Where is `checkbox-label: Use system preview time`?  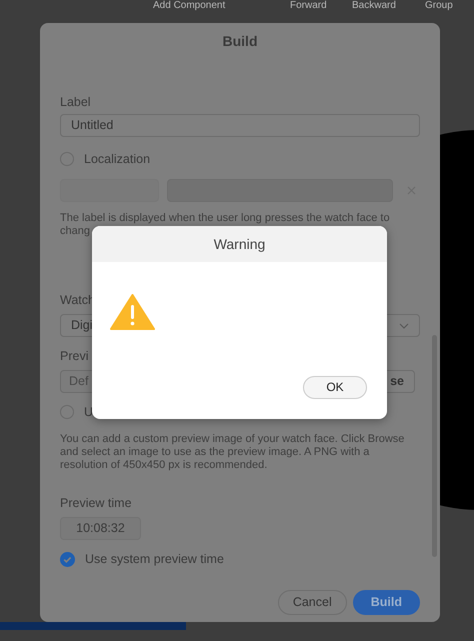
checkbox-label: Use system preview time is located at coordinates (154, 559).